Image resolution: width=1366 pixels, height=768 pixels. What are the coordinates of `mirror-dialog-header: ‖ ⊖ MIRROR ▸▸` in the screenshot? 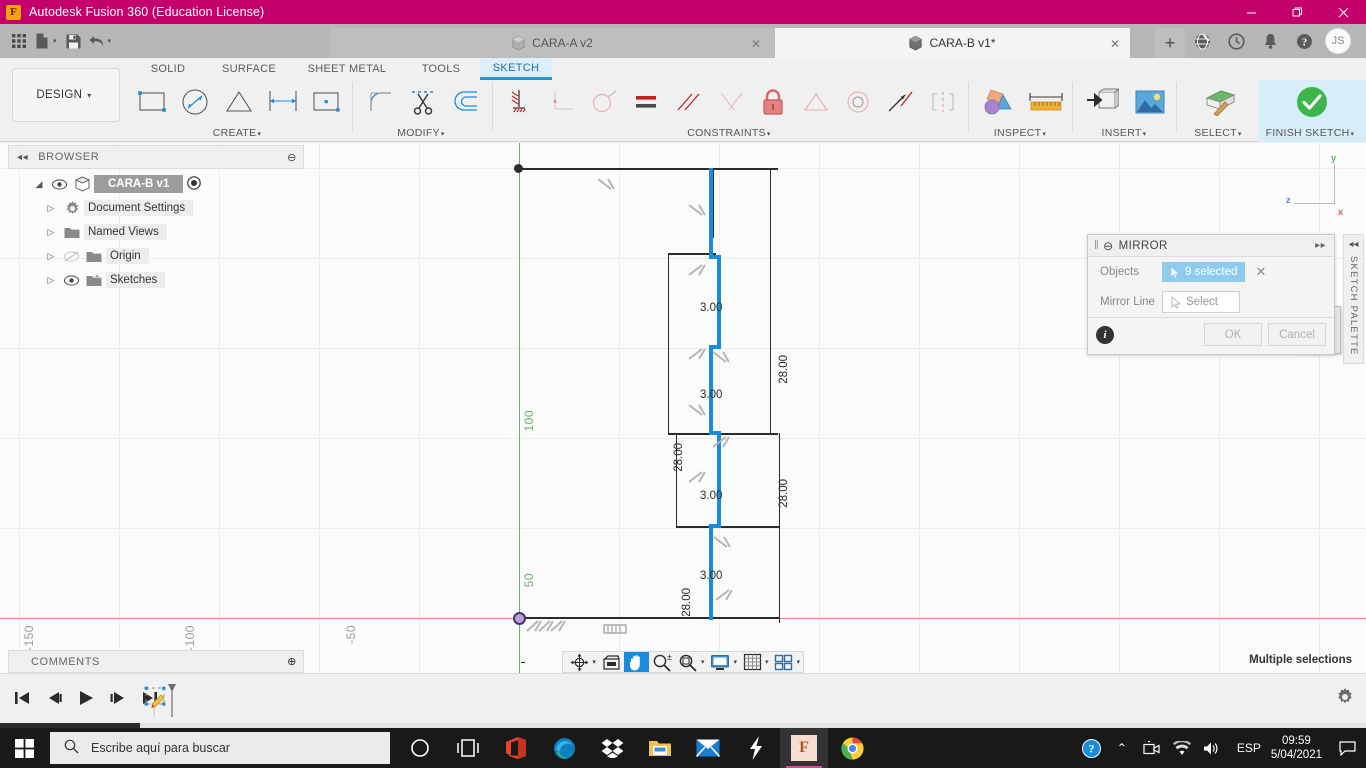 It's located at (1211, 246).